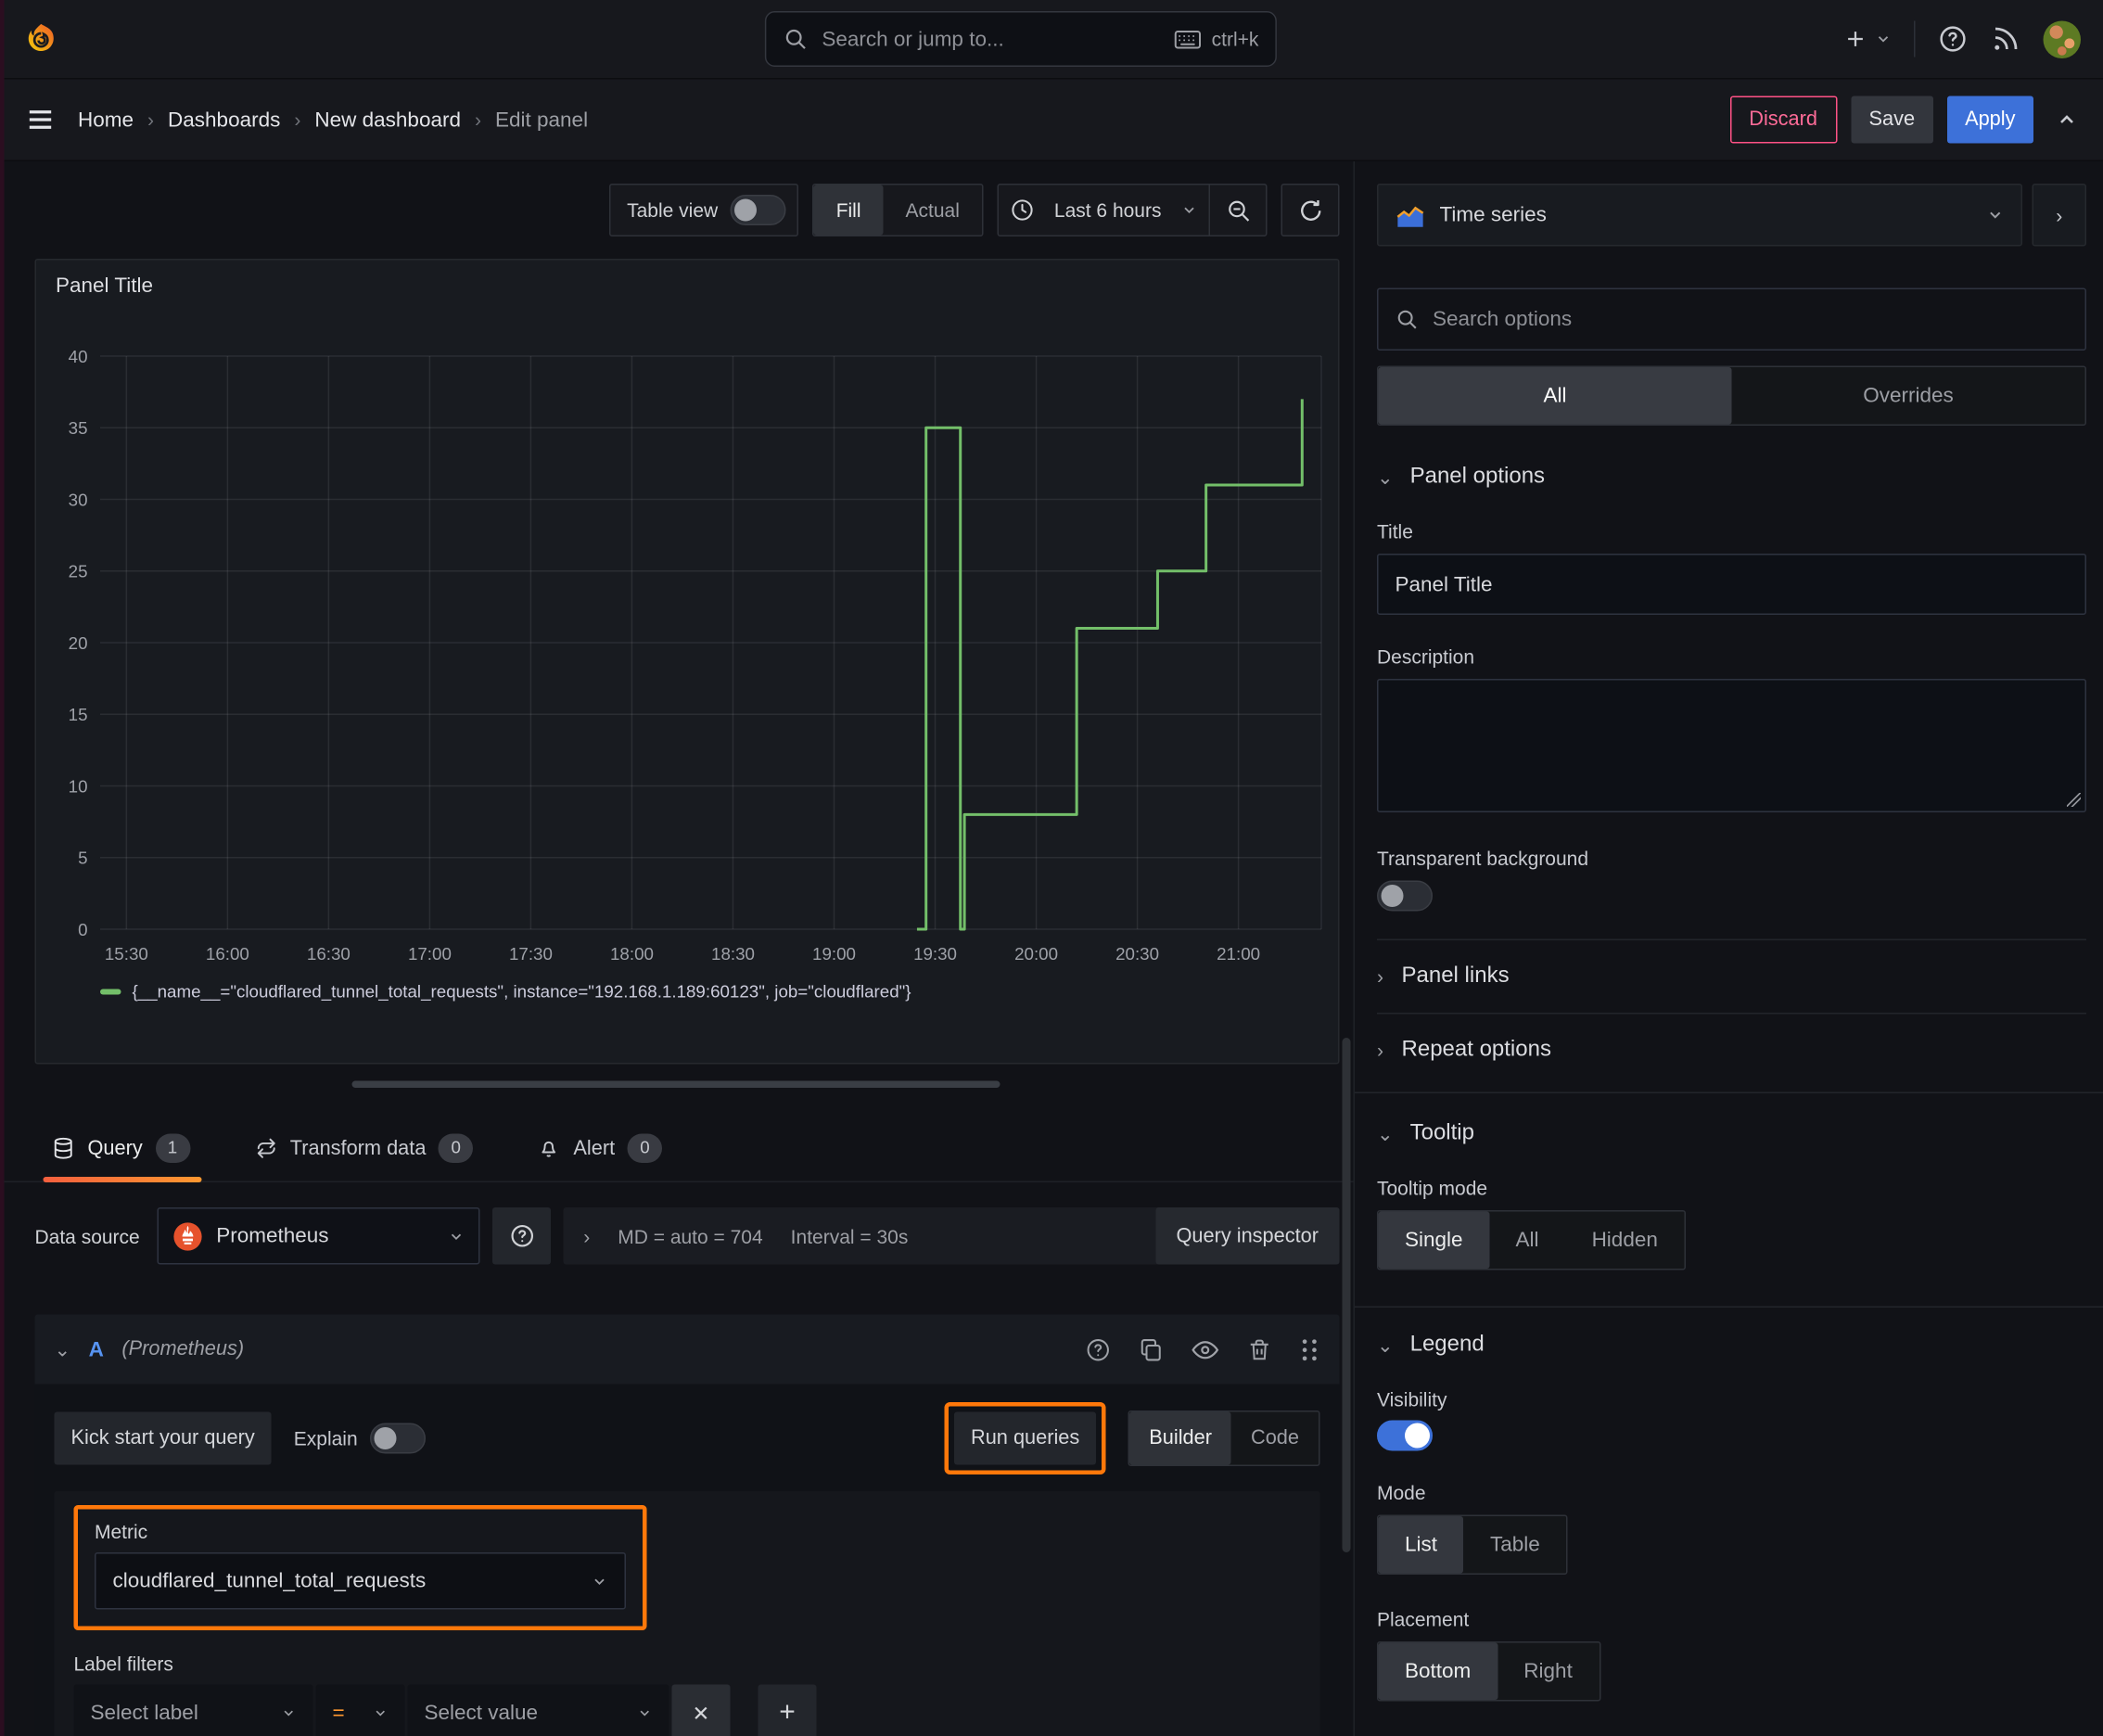  Describe the element at coordinates (1098, 1349) in the screenshot. I see `query-help-icon` at that location.